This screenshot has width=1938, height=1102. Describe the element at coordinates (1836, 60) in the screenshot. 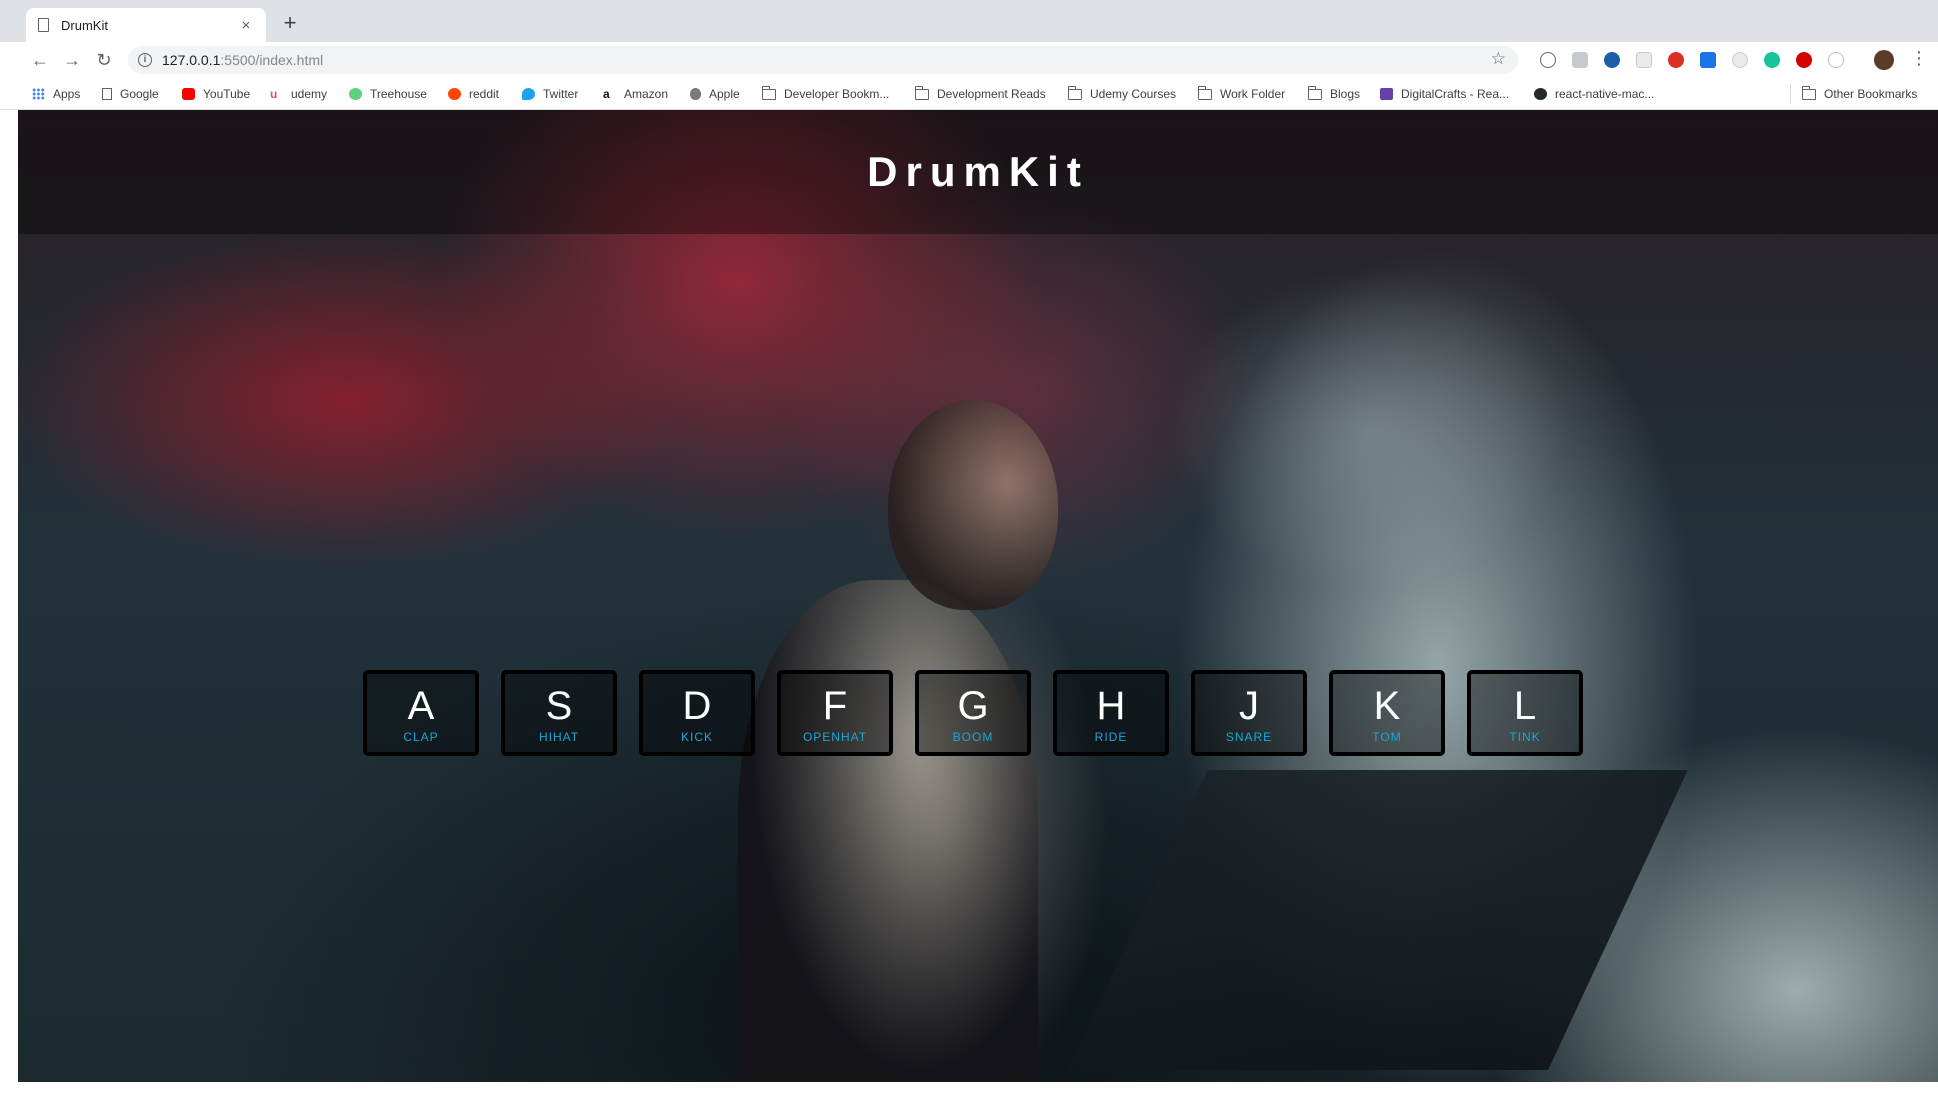

I see `circle-extension-icon` at that location.